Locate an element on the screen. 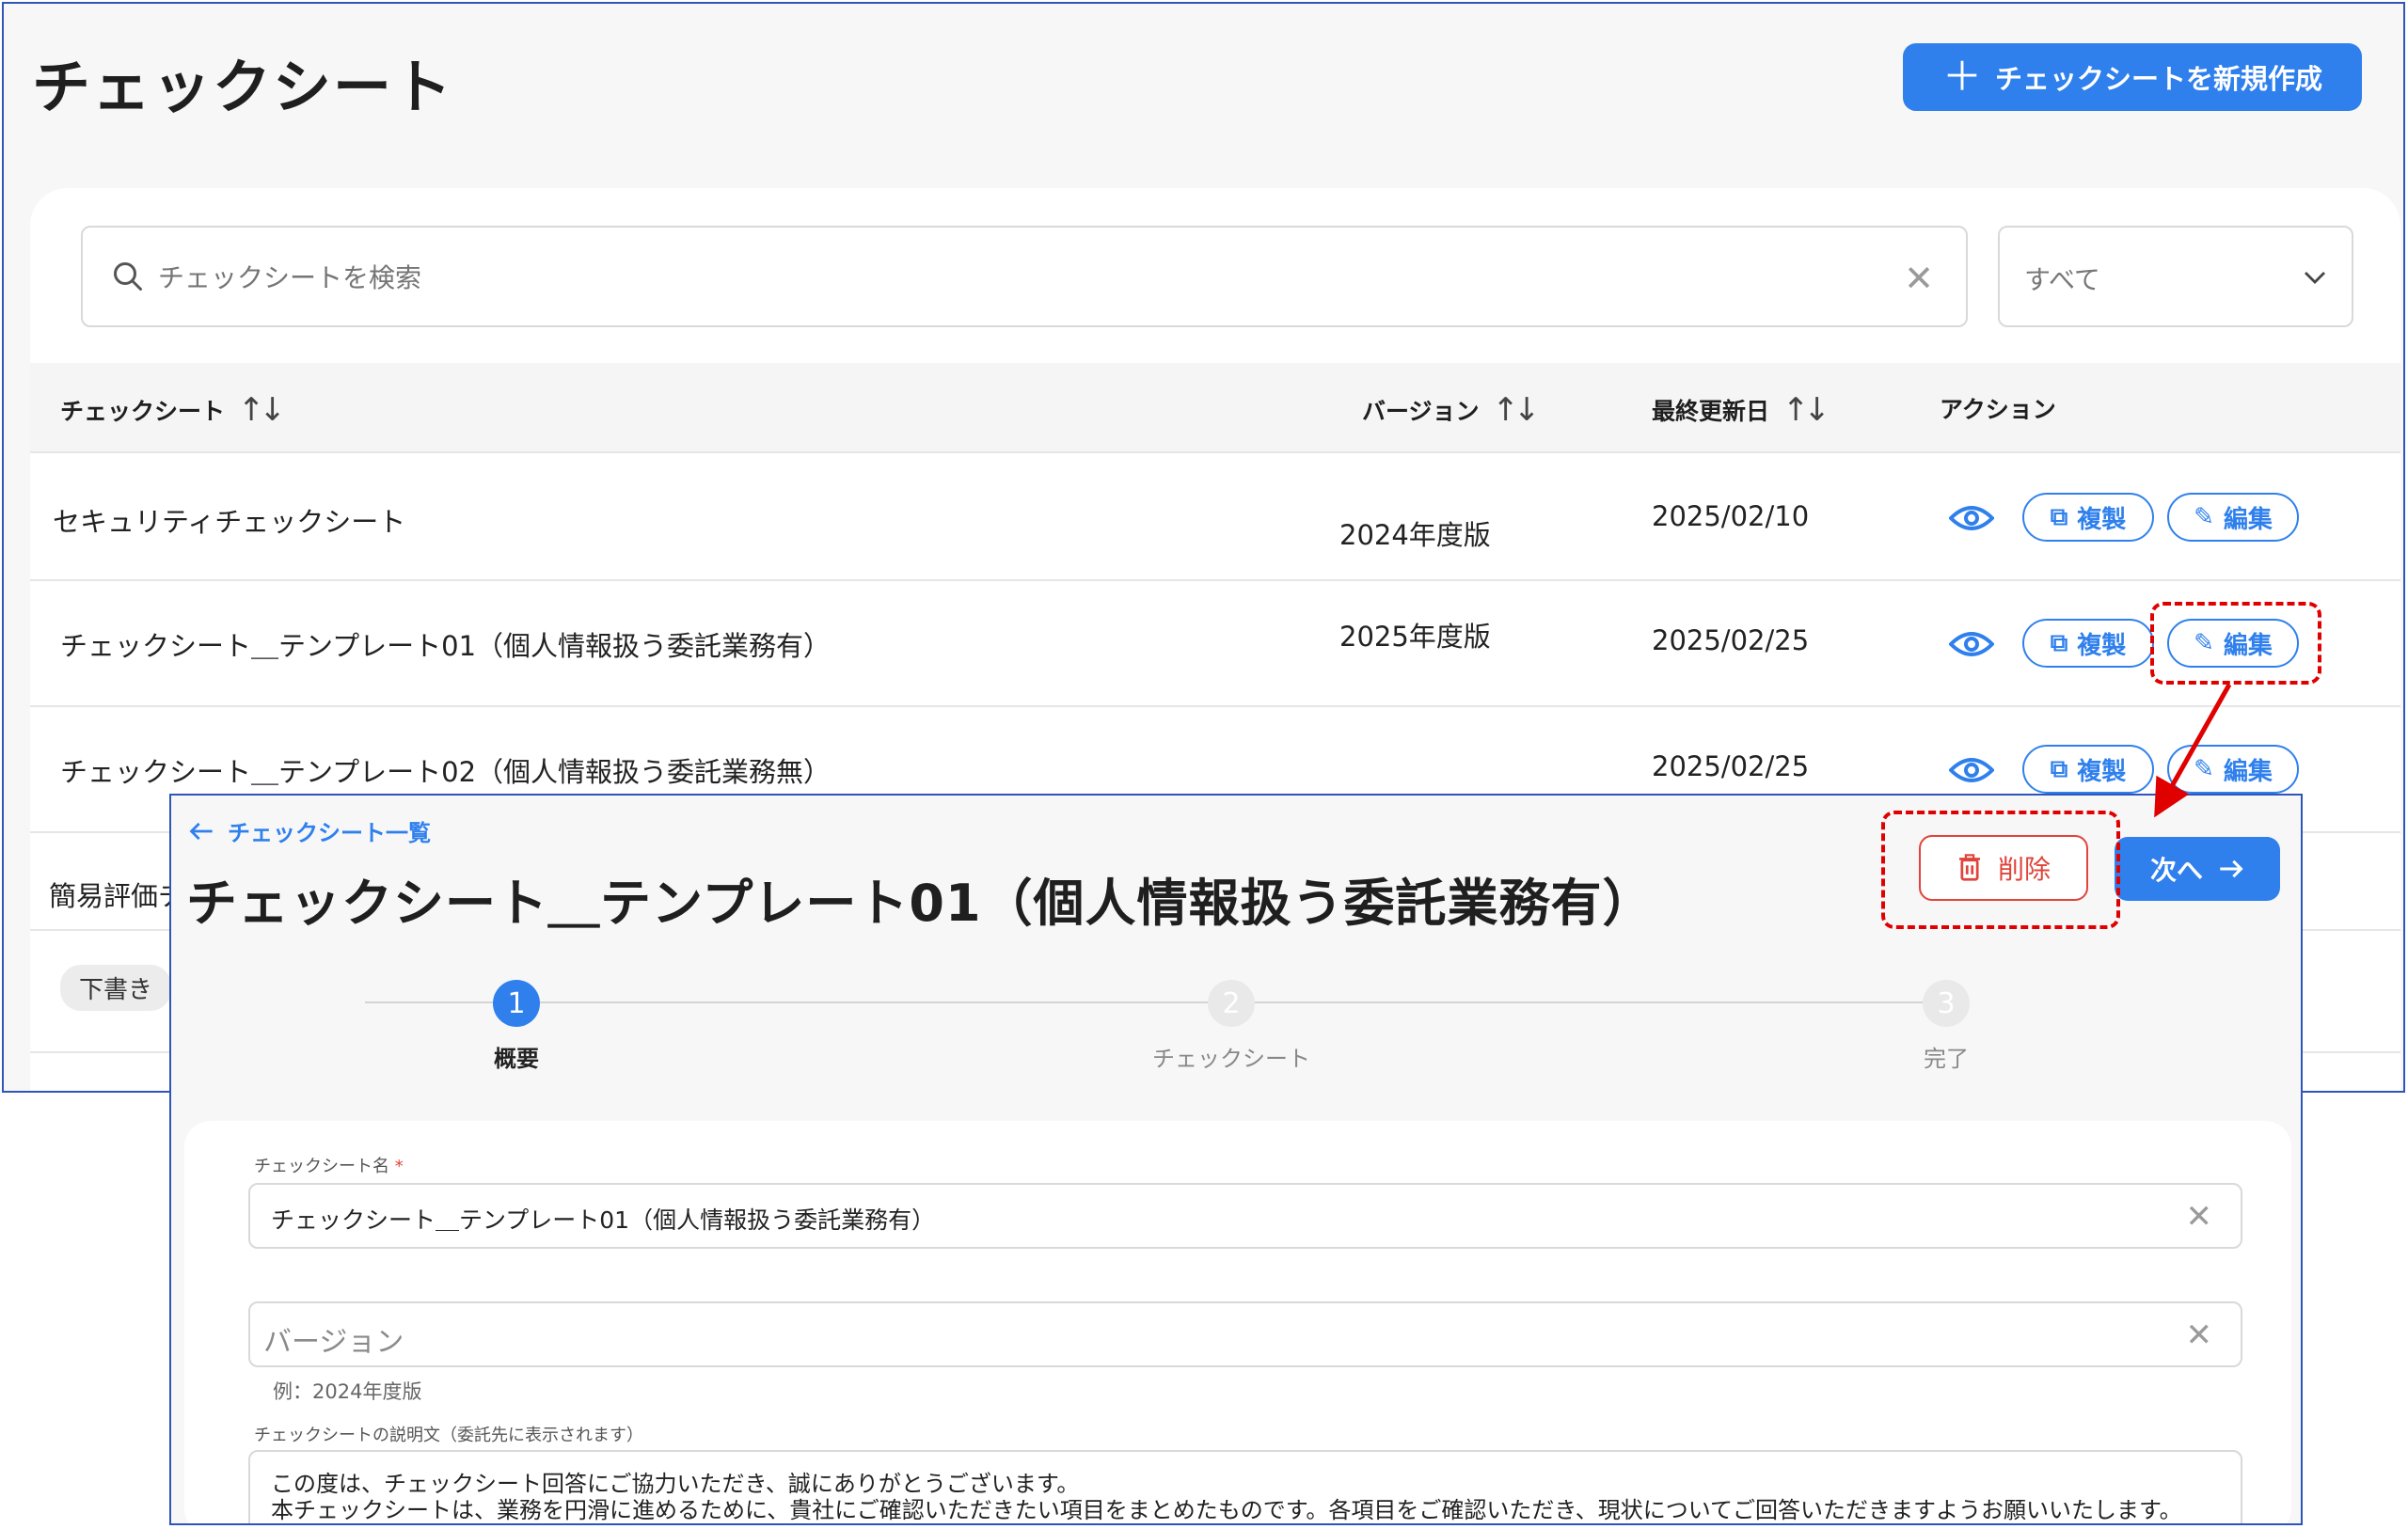 This screenshot has width=2408, height=1529. annotation-arrow is located at coordinates (2193, 750).